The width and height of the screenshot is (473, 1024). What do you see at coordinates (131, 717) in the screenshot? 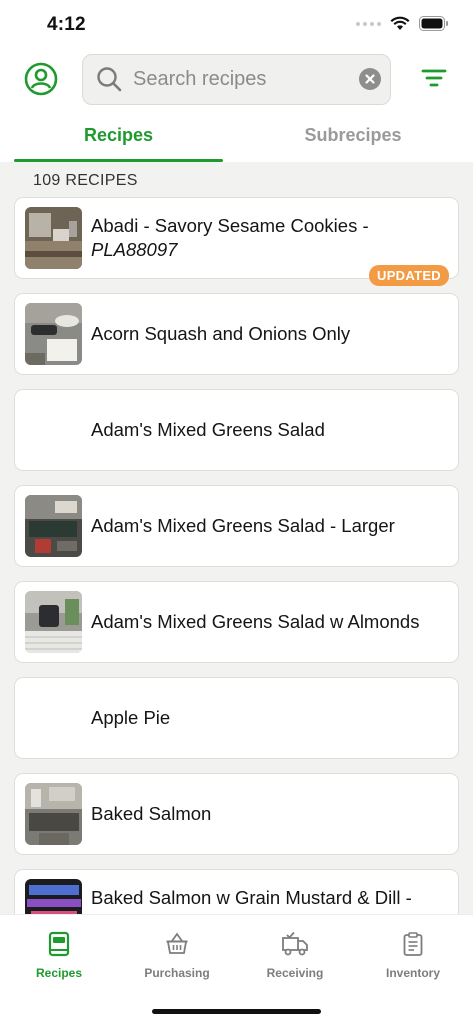
I see `recipe-title: Apple Pie` at bounding box center [131, 717].